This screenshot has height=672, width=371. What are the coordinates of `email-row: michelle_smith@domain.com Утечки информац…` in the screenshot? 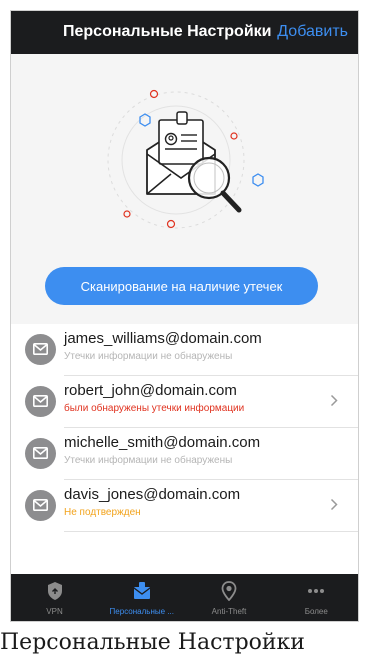 It's located at (184, 454).